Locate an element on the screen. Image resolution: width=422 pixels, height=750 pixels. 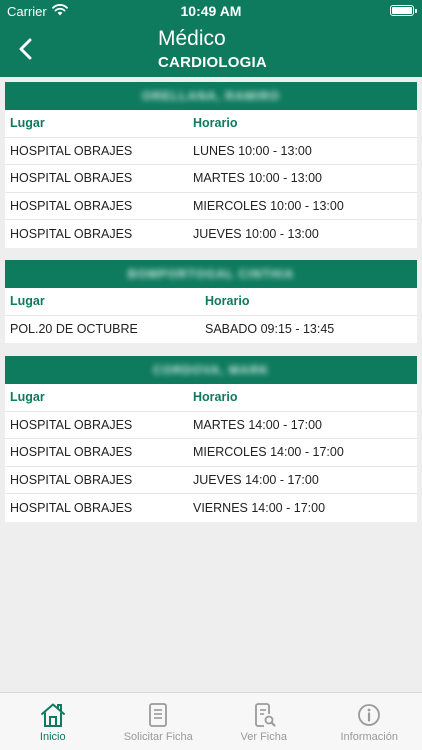
specialty-subtitle: CARDIOLOGIA is located at coordinates (212, 62).